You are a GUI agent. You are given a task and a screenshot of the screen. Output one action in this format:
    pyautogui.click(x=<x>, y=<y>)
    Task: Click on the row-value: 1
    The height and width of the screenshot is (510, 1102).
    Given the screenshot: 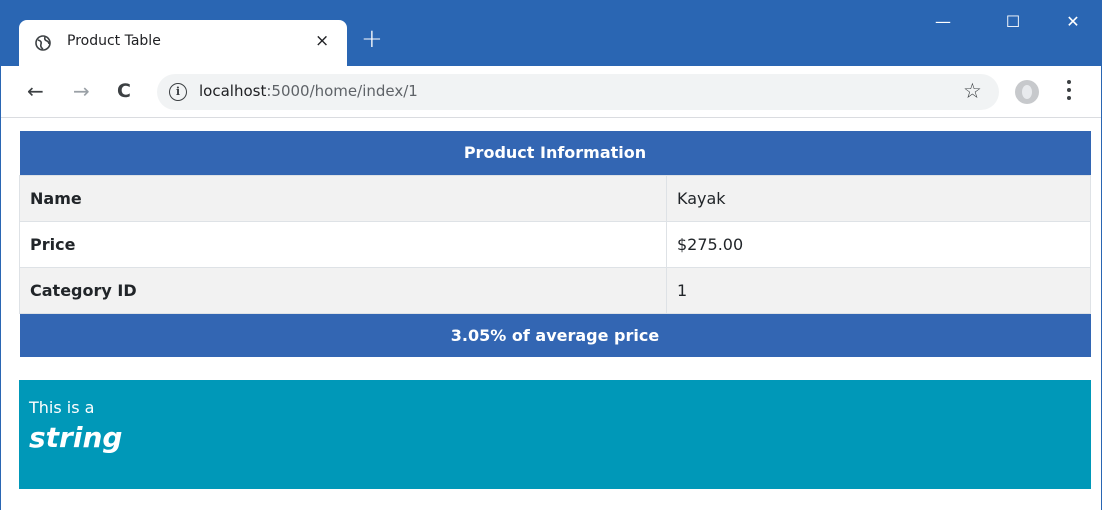 What is the action you would take?
    pyautogui.click(x=878, y=290)
    